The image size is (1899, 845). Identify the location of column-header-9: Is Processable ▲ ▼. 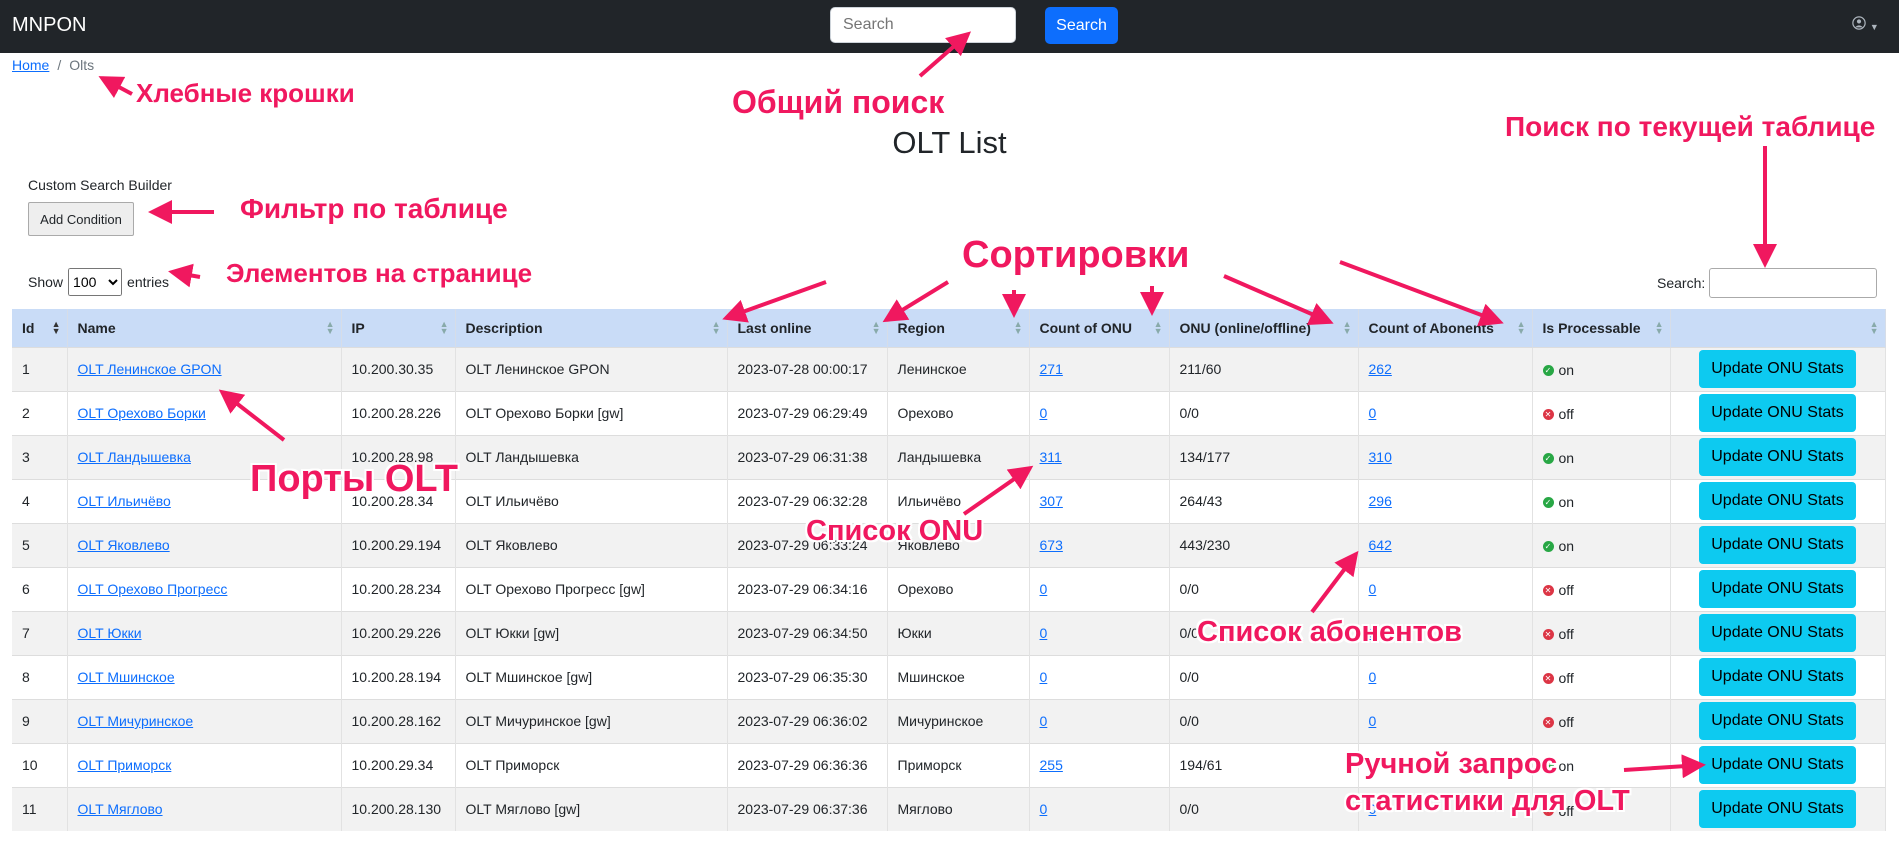
(1601, 328).